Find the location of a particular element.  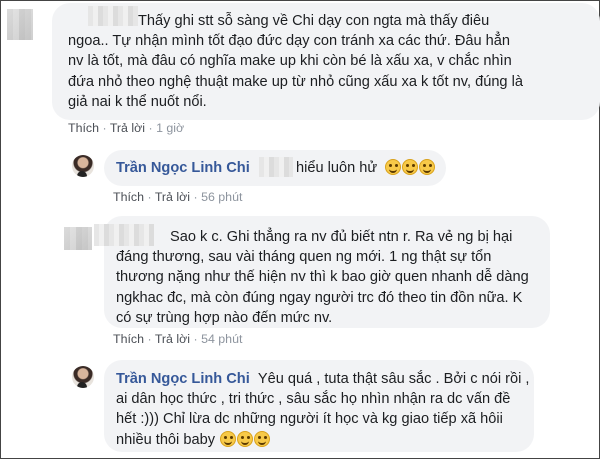

comment-text-line: giả nai k thể nuốt nổi. is located at coordinates (137, 101).